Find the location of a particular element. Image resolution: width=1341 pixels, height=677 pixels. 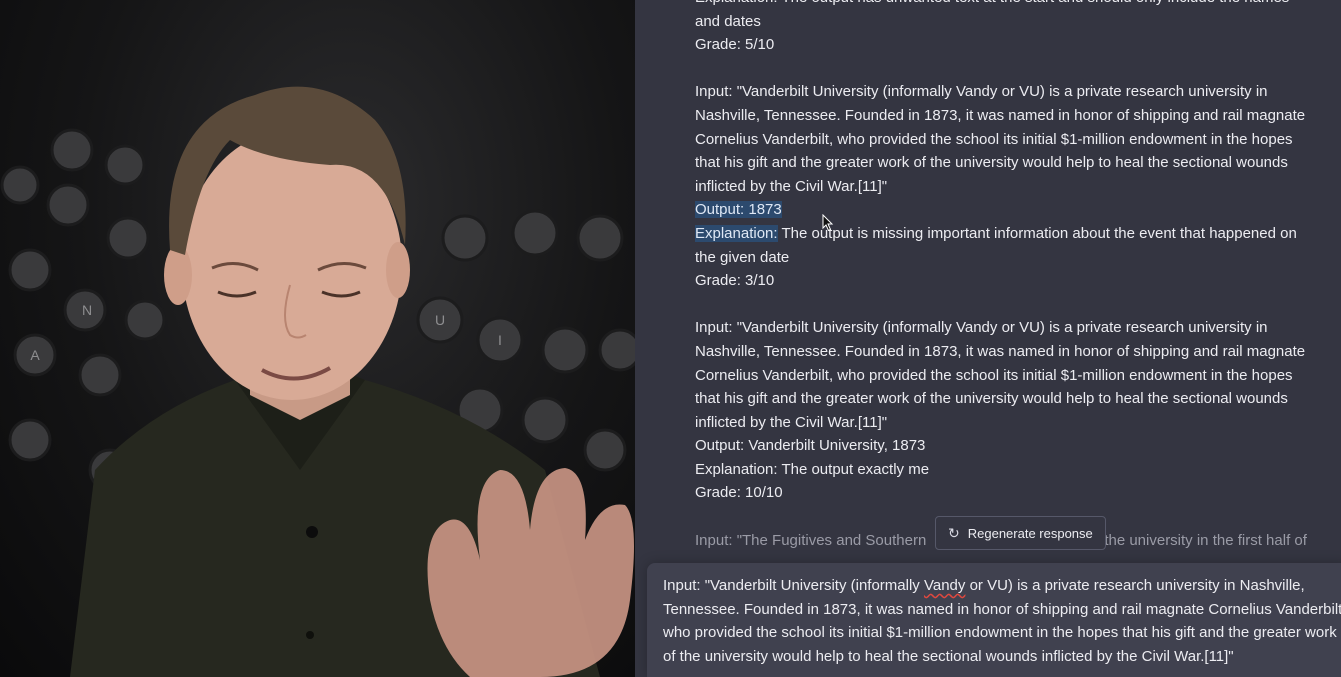

mouse-cursor-icon is located at coordinates (828, 223).